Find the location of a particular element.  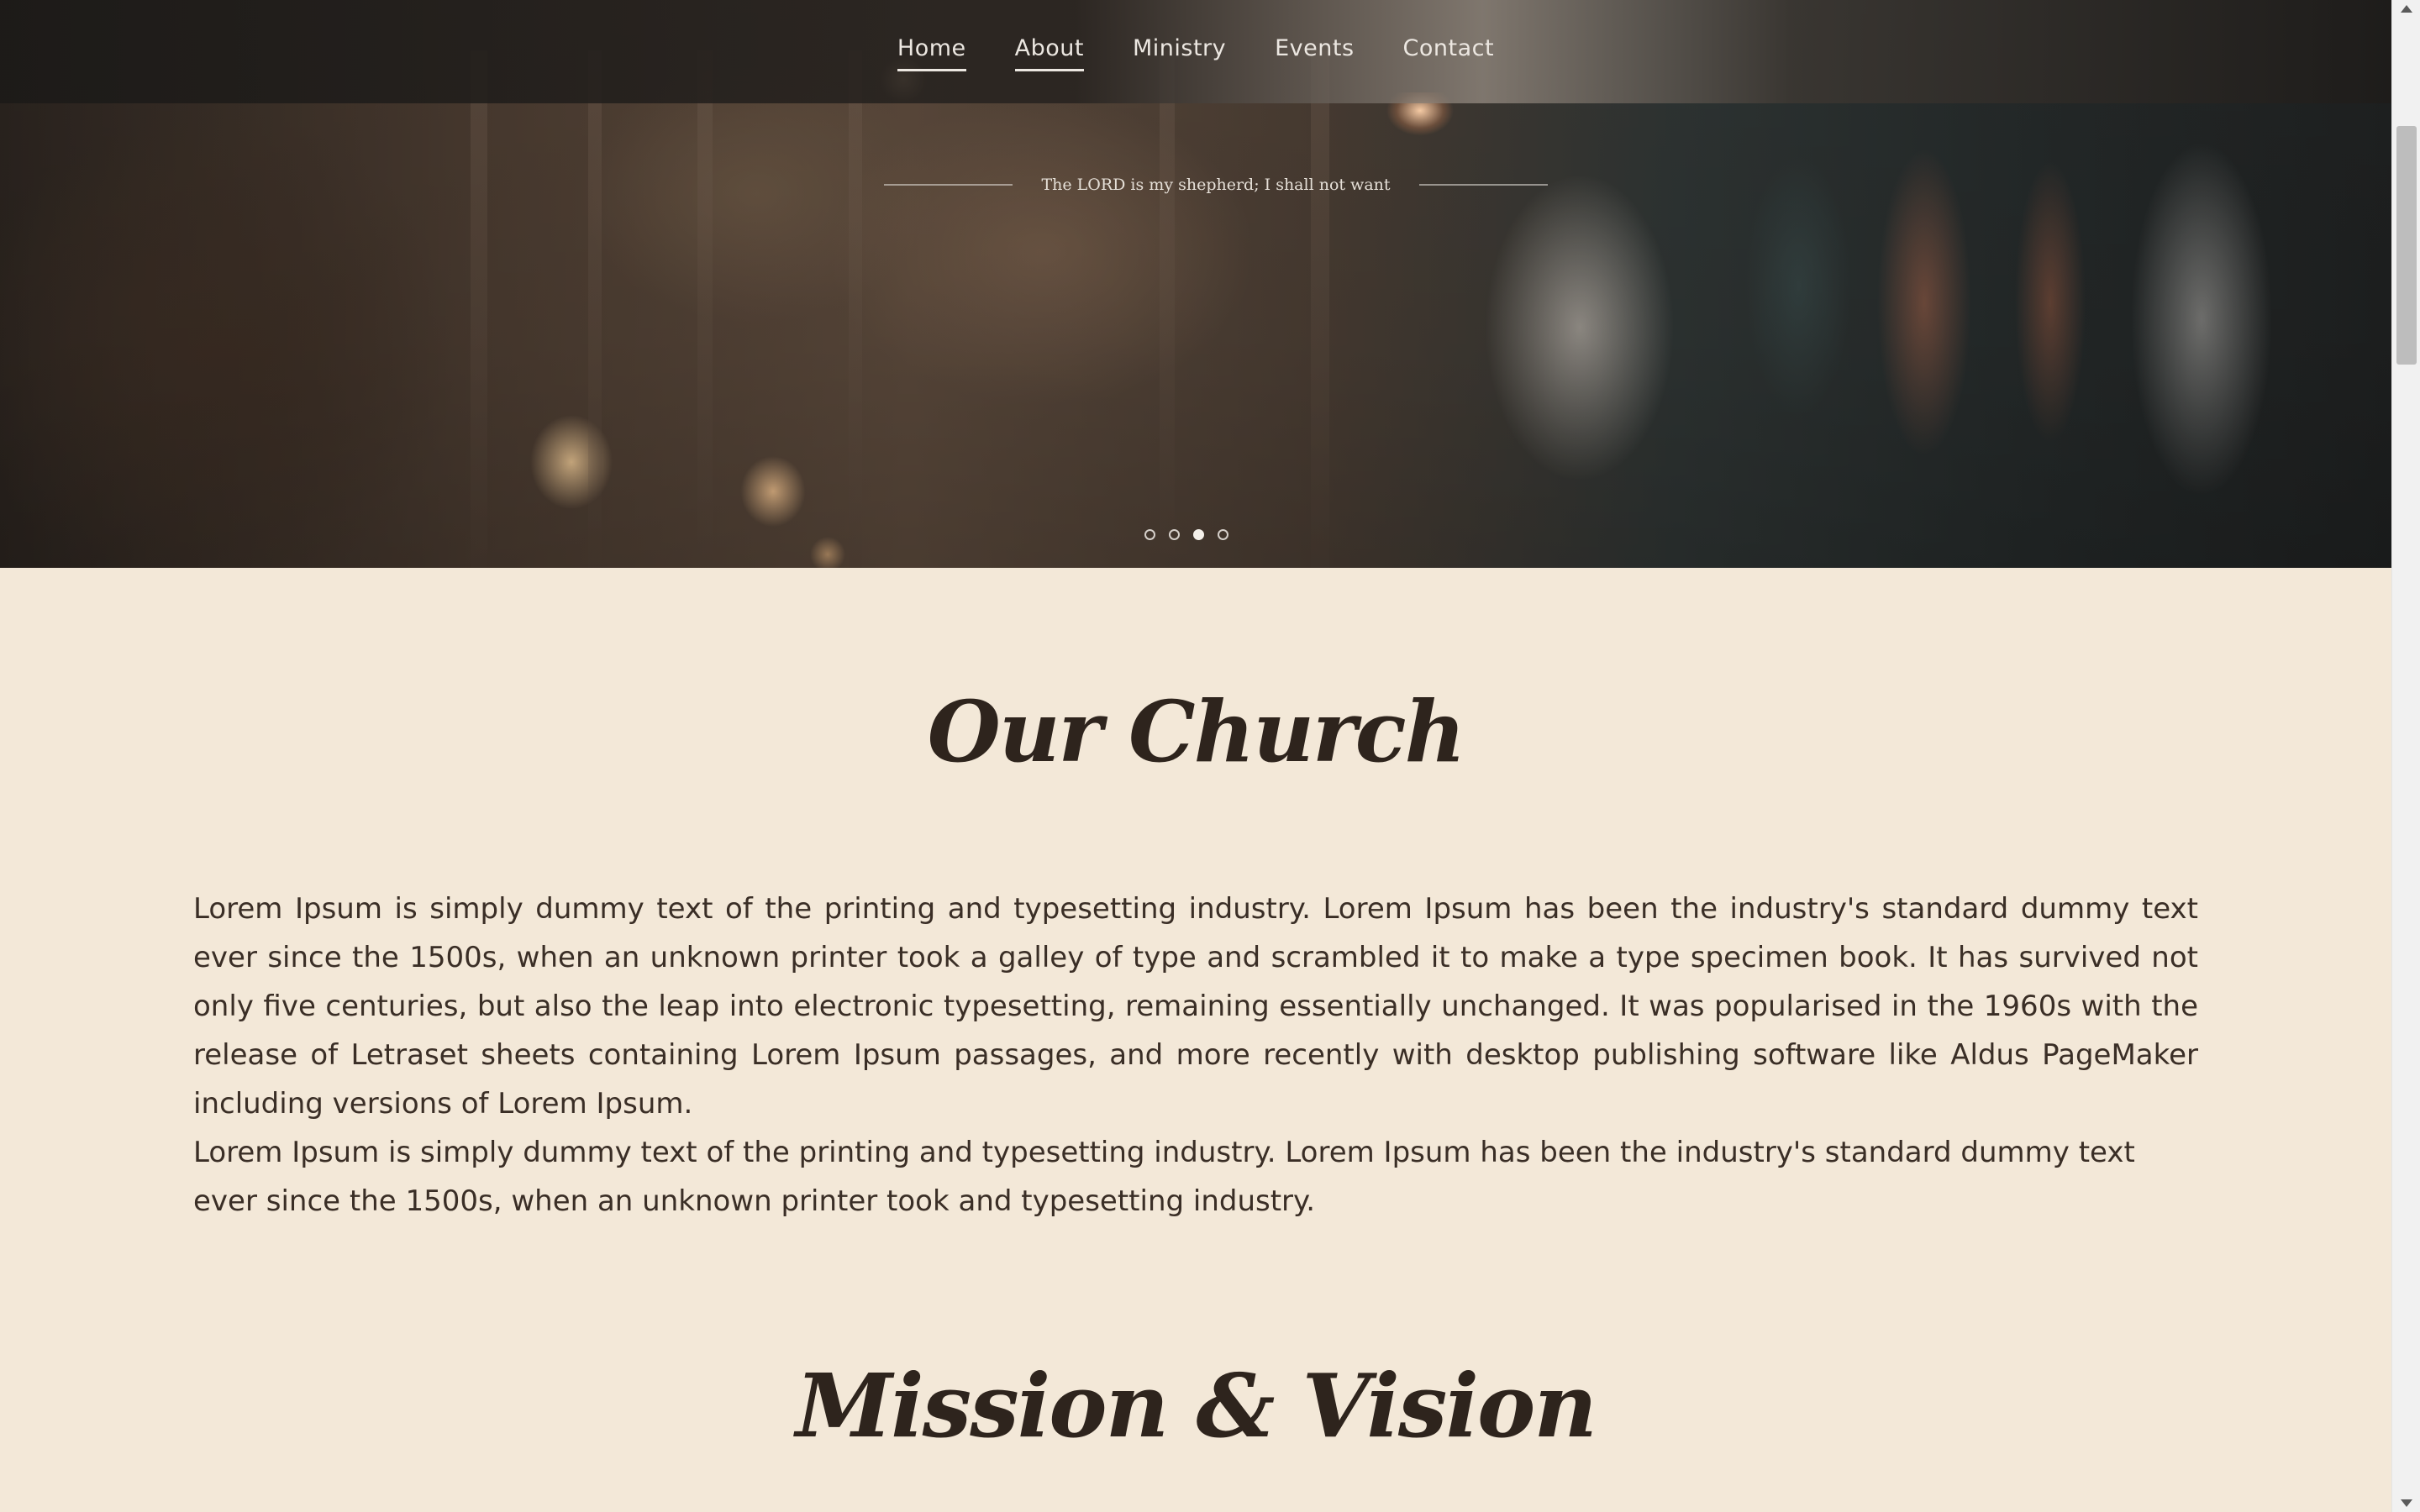

mission-vision-heading: Mission & Vision is located at coordinates (1196, 1405).